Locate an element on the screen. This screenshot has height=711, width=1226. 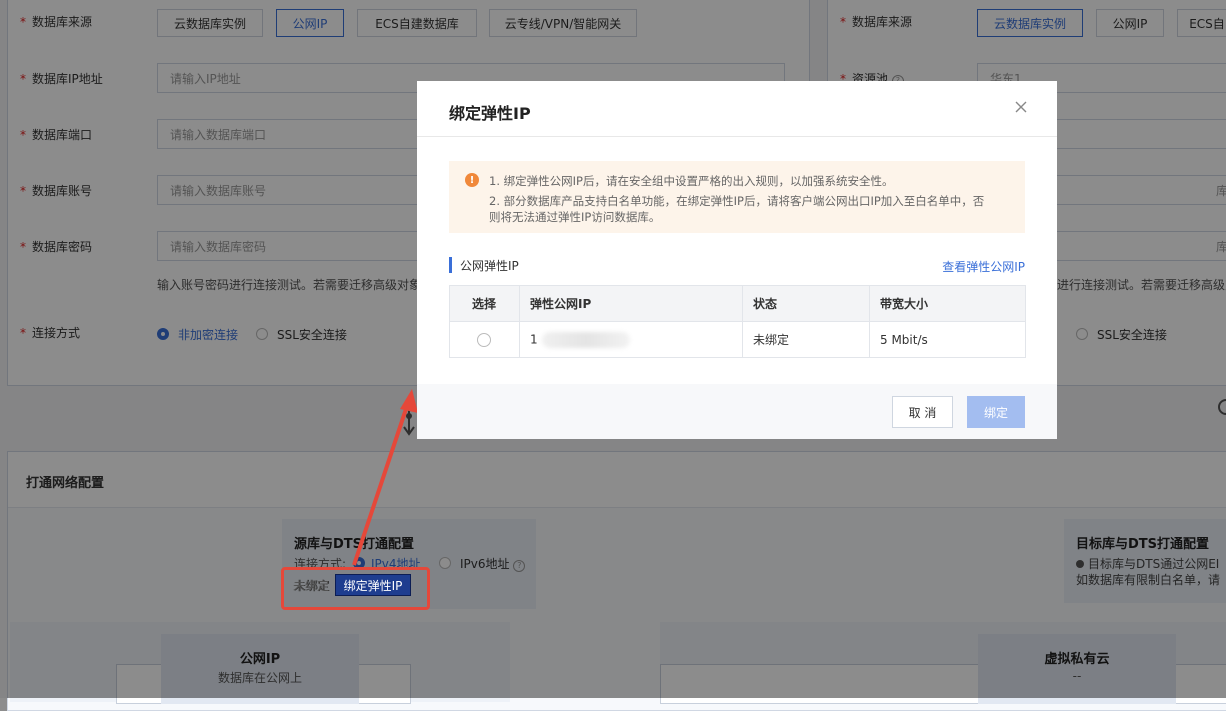
row-select-radio is located at coordinates (484, 339).